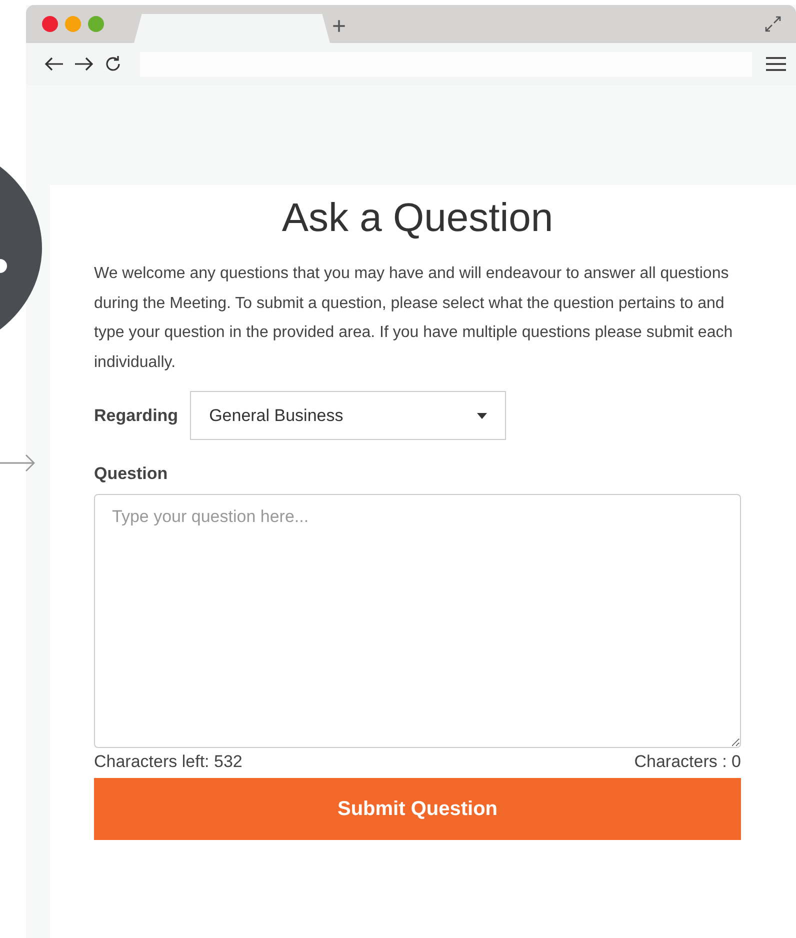 The width and height of the screenshot is (796, 938). I want to click on question-label: Question, so click(131, 474).